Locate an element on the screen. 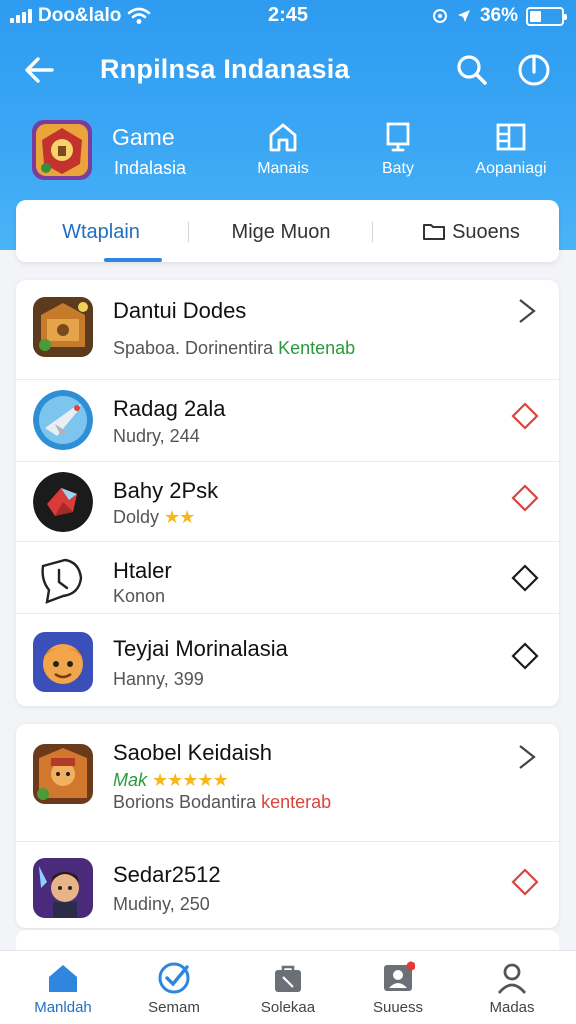 The height and width of the screenshot is (1024, 576). back-arrow-icon is located at coordinates (39, 70).